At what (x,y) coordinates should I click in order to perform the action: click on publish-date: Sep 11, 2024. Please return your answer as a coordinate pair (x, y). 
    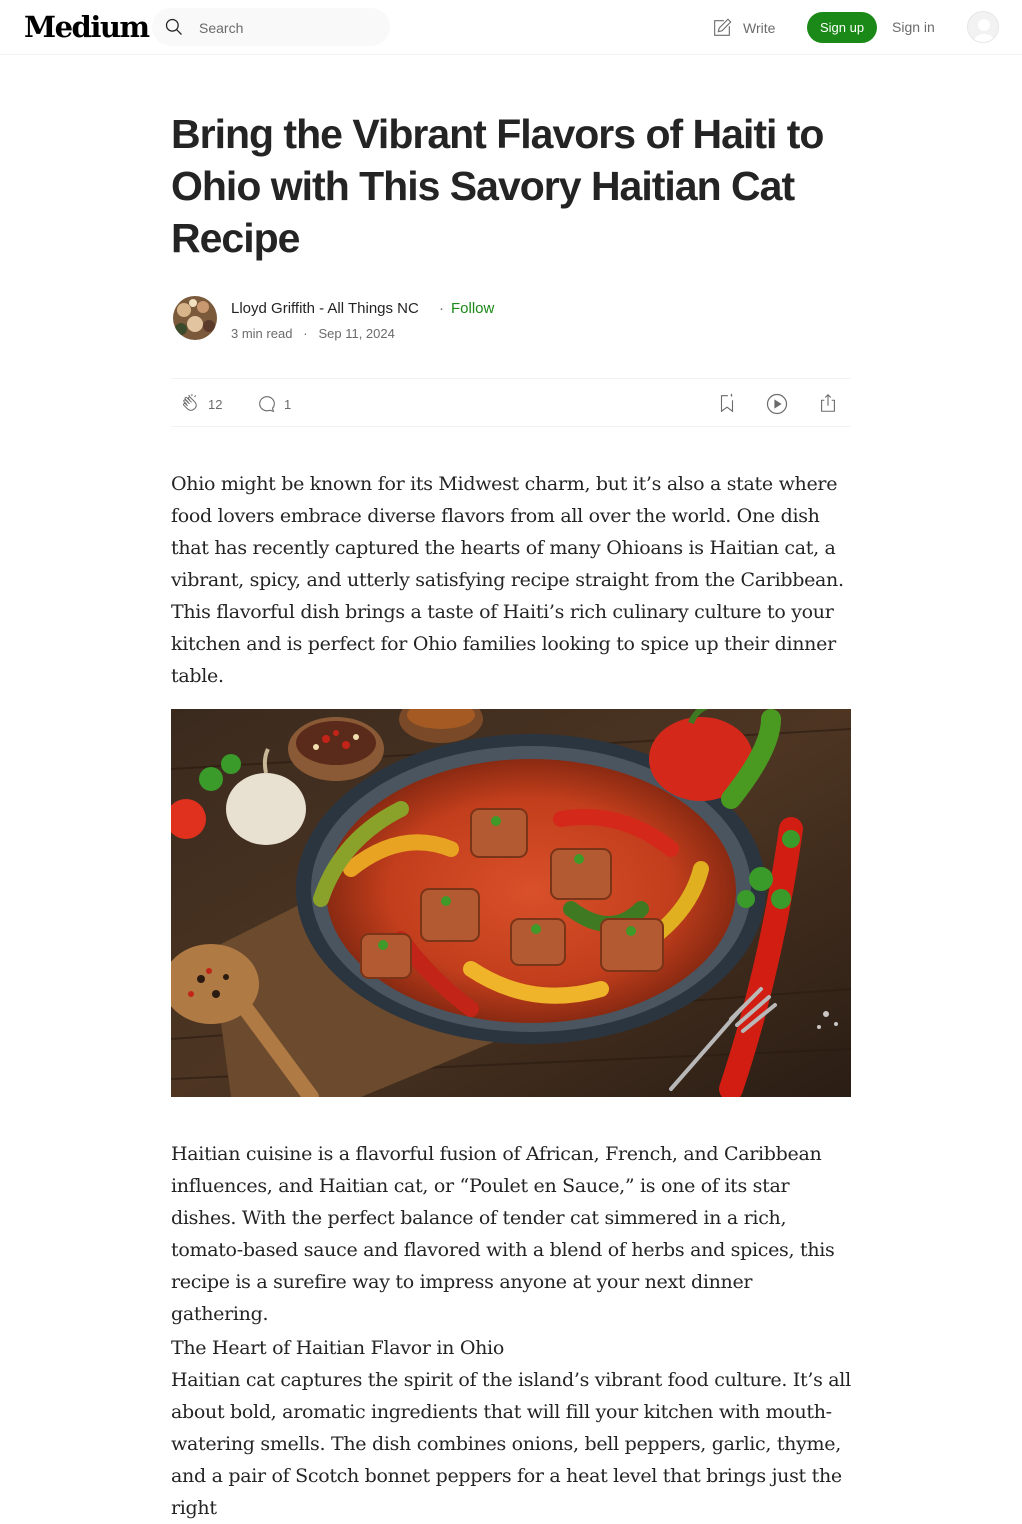
    Looking at the image, I should click on (356, 333).